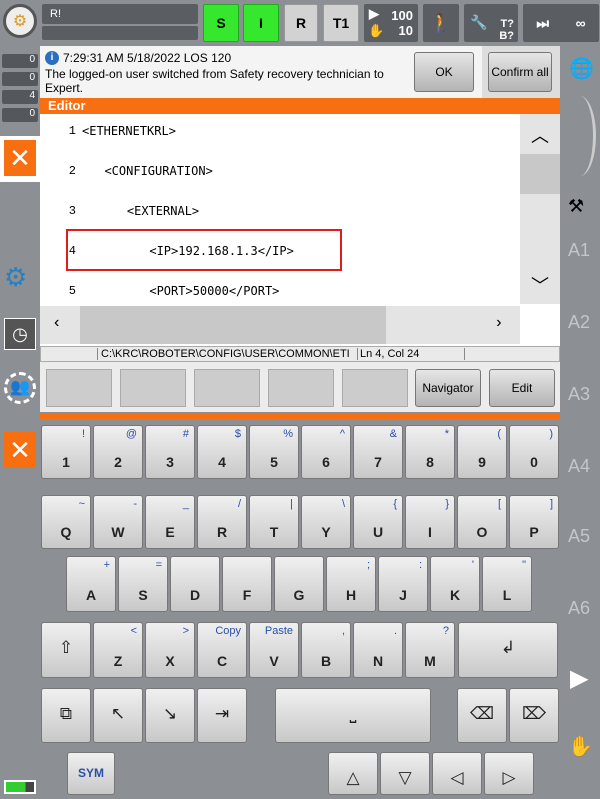 Image resolution: width=600 pixels, height=799 pixels. I want to click on key-h: ; H, so click(351, 584).